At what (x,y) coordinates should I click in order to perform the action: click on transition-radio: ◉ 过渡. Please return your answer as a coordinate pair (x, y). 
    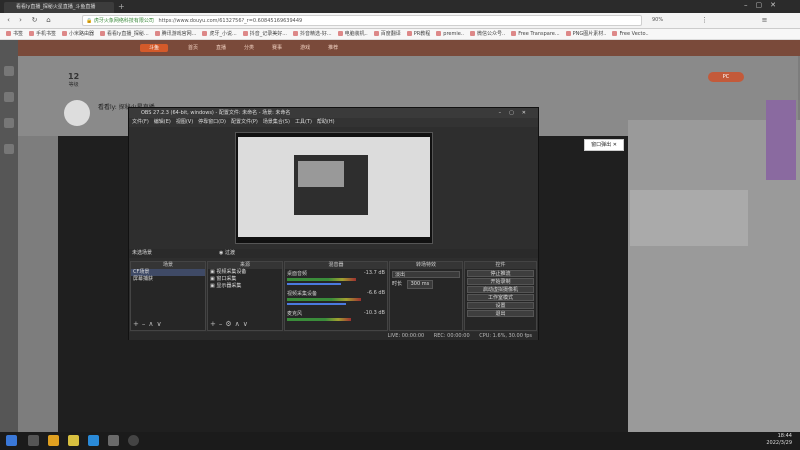
    Looking at the image, I should click on (227, 253).